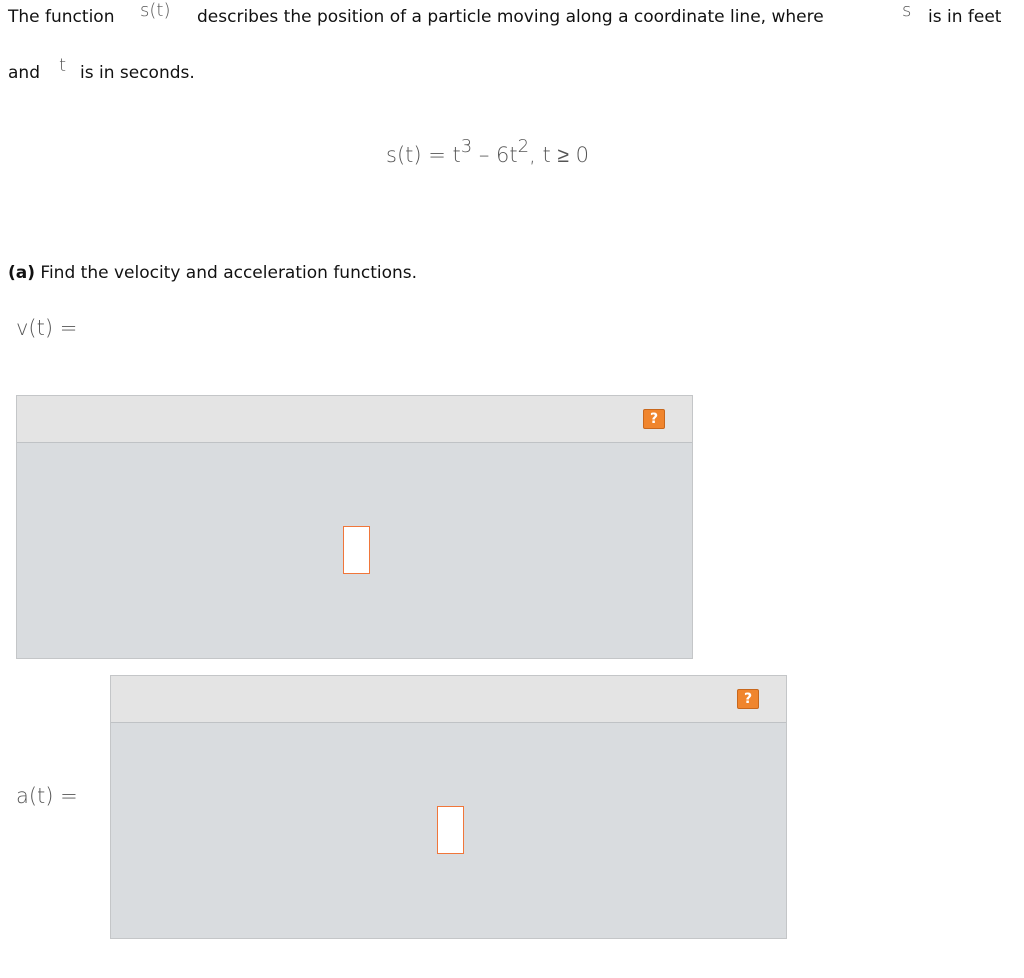 This screenshot has height=978, width=1024. Describe the element at coordinates (423, 155) in the screenshot. I see `formula-lhs: s(t) = t` at that location.